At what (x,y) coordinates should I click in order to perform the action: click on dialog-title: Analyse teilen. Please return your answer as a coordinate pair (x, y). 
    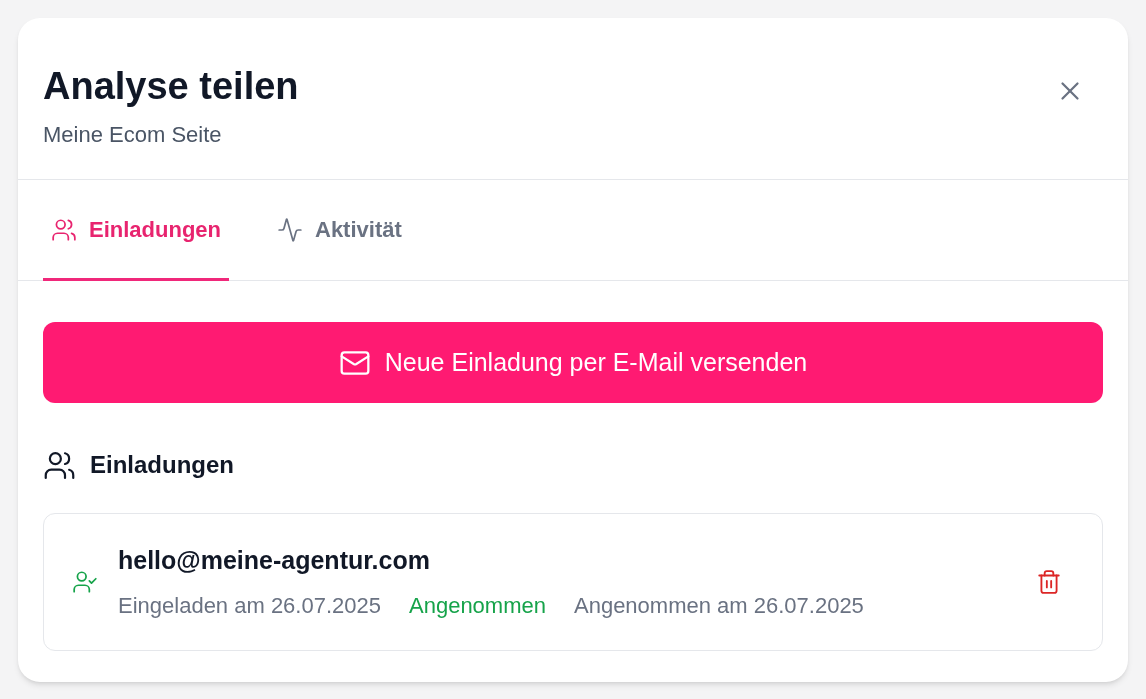
    Looking at the image, I should click on (171, 86).